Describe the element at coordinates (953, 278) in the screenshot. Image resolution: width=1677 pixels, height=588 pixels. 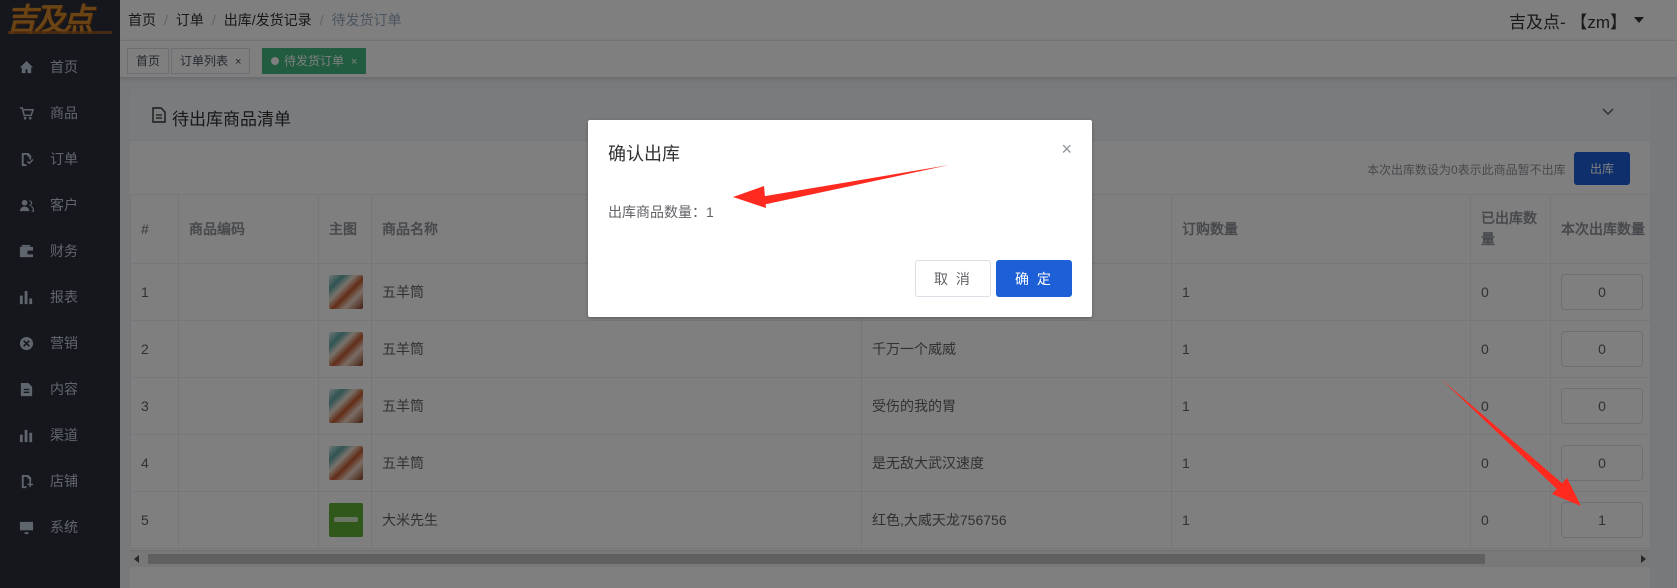
I see `cancel-button: 取 消` at that location.